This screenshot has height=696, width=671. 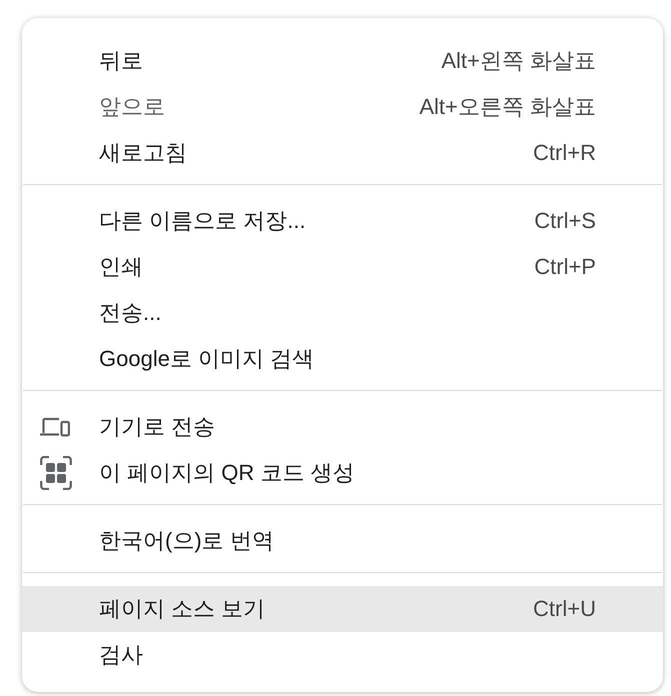 What do you see at coordinates (342, 61) in the screenshot?
I see `menu-item: 뒤로 Alt+왼쪽 화살표` at bounding box center [342, 61].